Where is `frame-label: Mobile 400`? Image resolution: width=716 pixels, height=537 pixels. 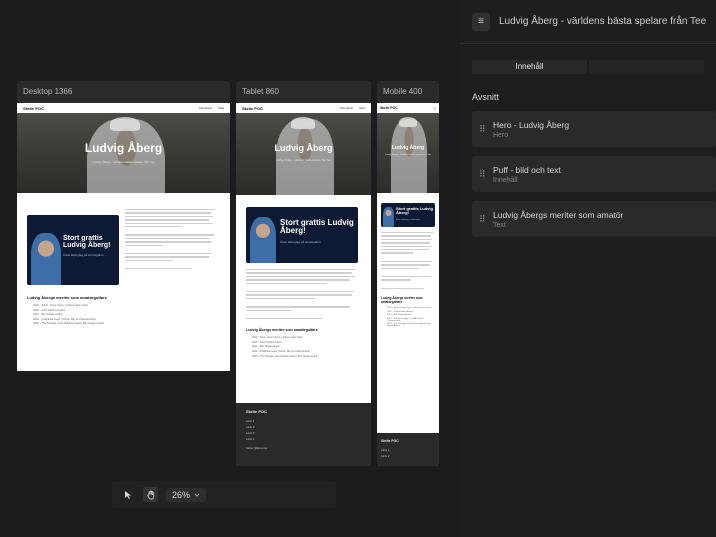 frame-label: Mobile 400 is located at coordinates (403, 91).